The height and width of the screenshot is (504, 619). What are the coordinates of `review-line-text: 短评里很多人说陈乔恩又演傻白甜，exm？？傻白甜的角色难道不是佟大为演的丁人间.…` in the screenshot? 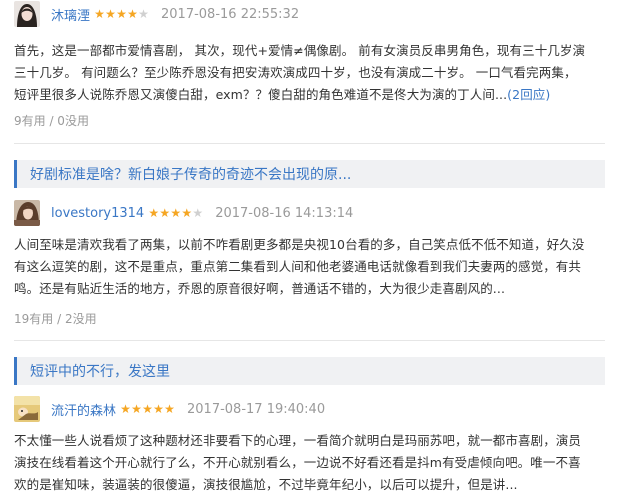 It's located at (261, 94).